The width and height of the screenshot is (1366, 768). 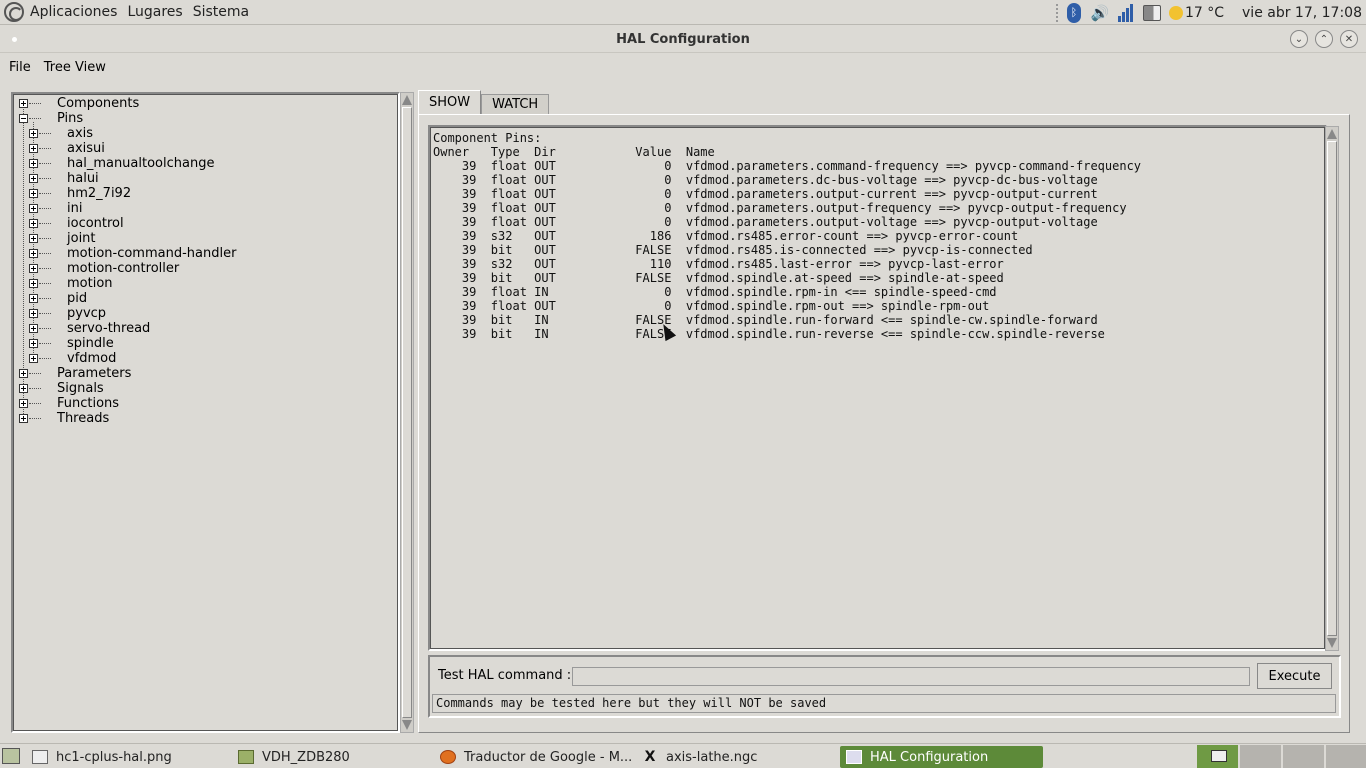 I want to click on menu-lugares: Lugares, so click(x=154, y=12).